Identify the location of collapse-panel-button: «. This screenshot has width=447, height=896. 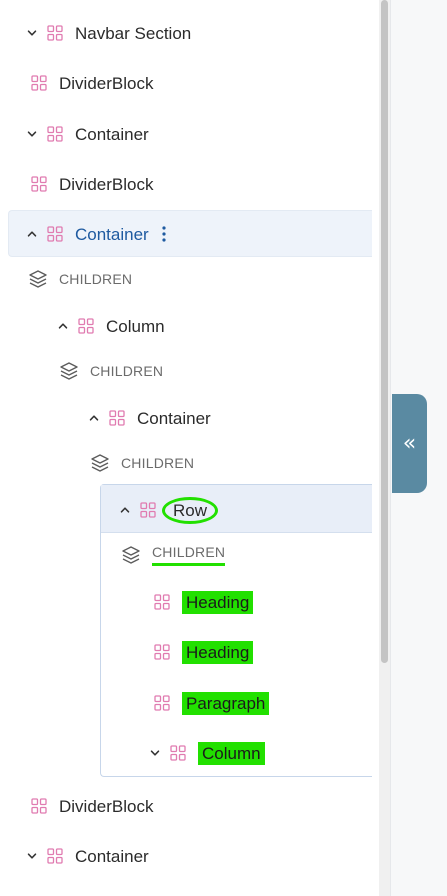
(409, 443).